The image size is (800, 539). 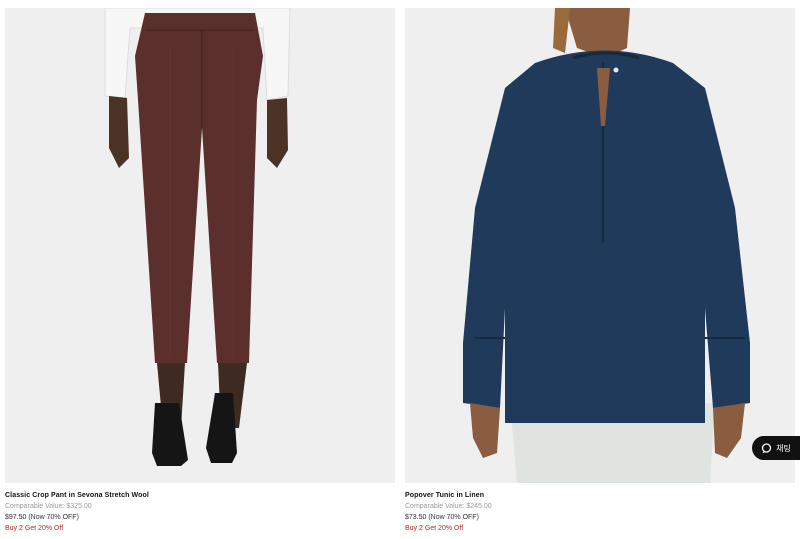 I want to click on chat-bubble-icon, so click(x=766, y=448).